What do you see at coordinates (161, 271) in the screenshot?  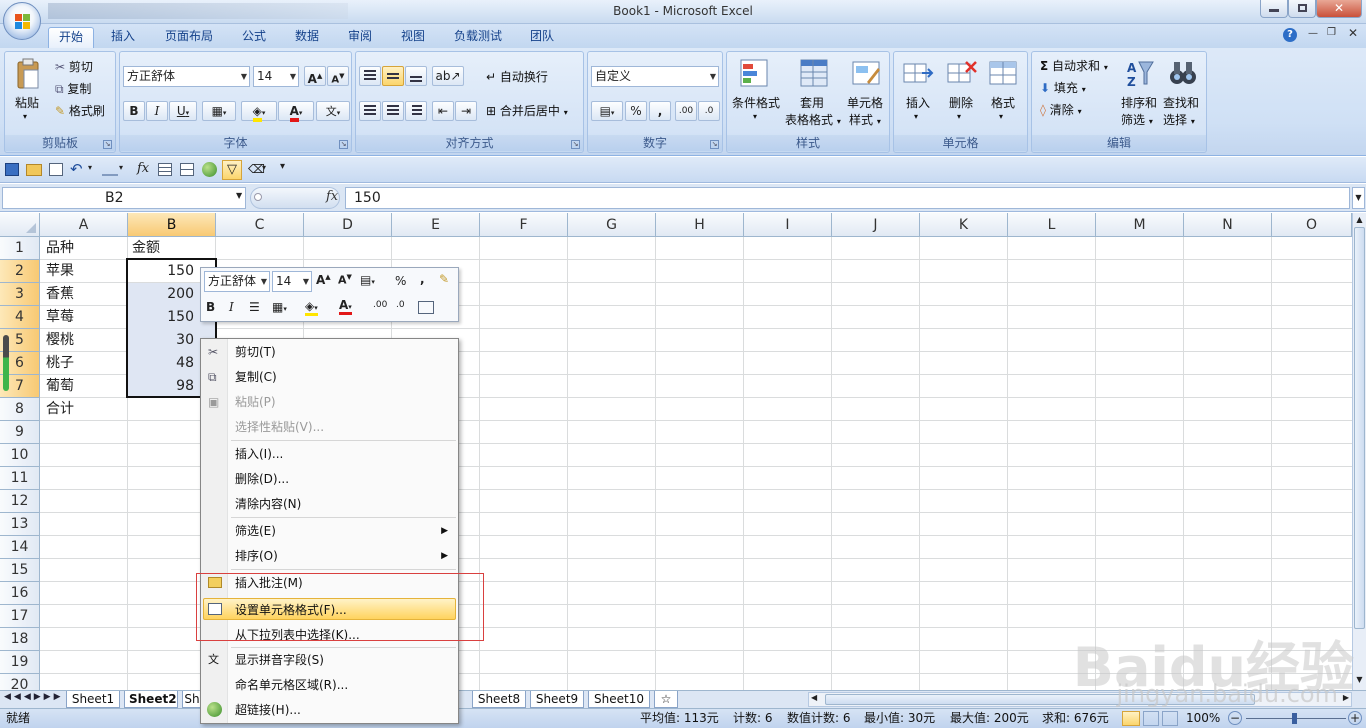 I see `cell-b2: 150` at bounding box center [161, 271].